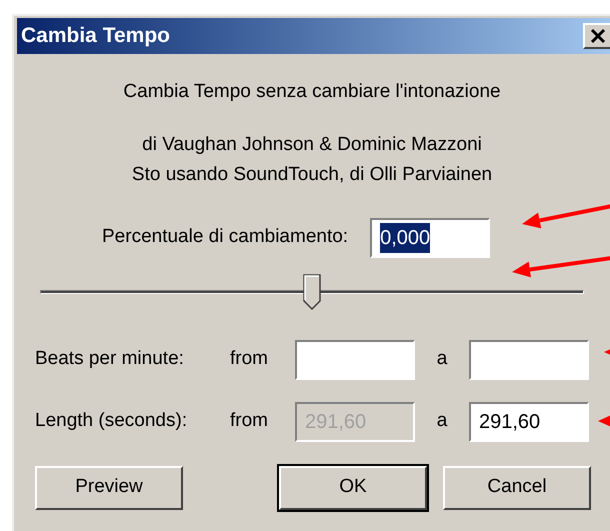 The width and height of the screenshot is (610, 531). I want to click on to-field: 291,60, so click(529, 422).